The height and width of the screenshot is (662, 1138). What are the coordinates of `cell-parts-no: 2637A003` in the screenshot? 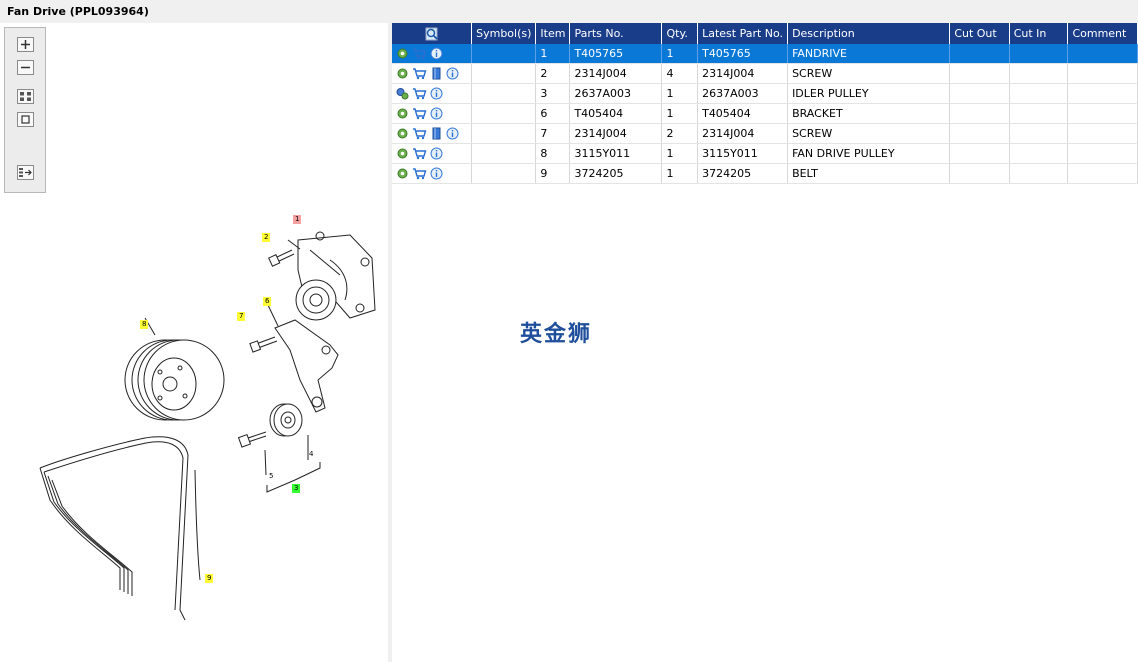 It's located at (616, 93).